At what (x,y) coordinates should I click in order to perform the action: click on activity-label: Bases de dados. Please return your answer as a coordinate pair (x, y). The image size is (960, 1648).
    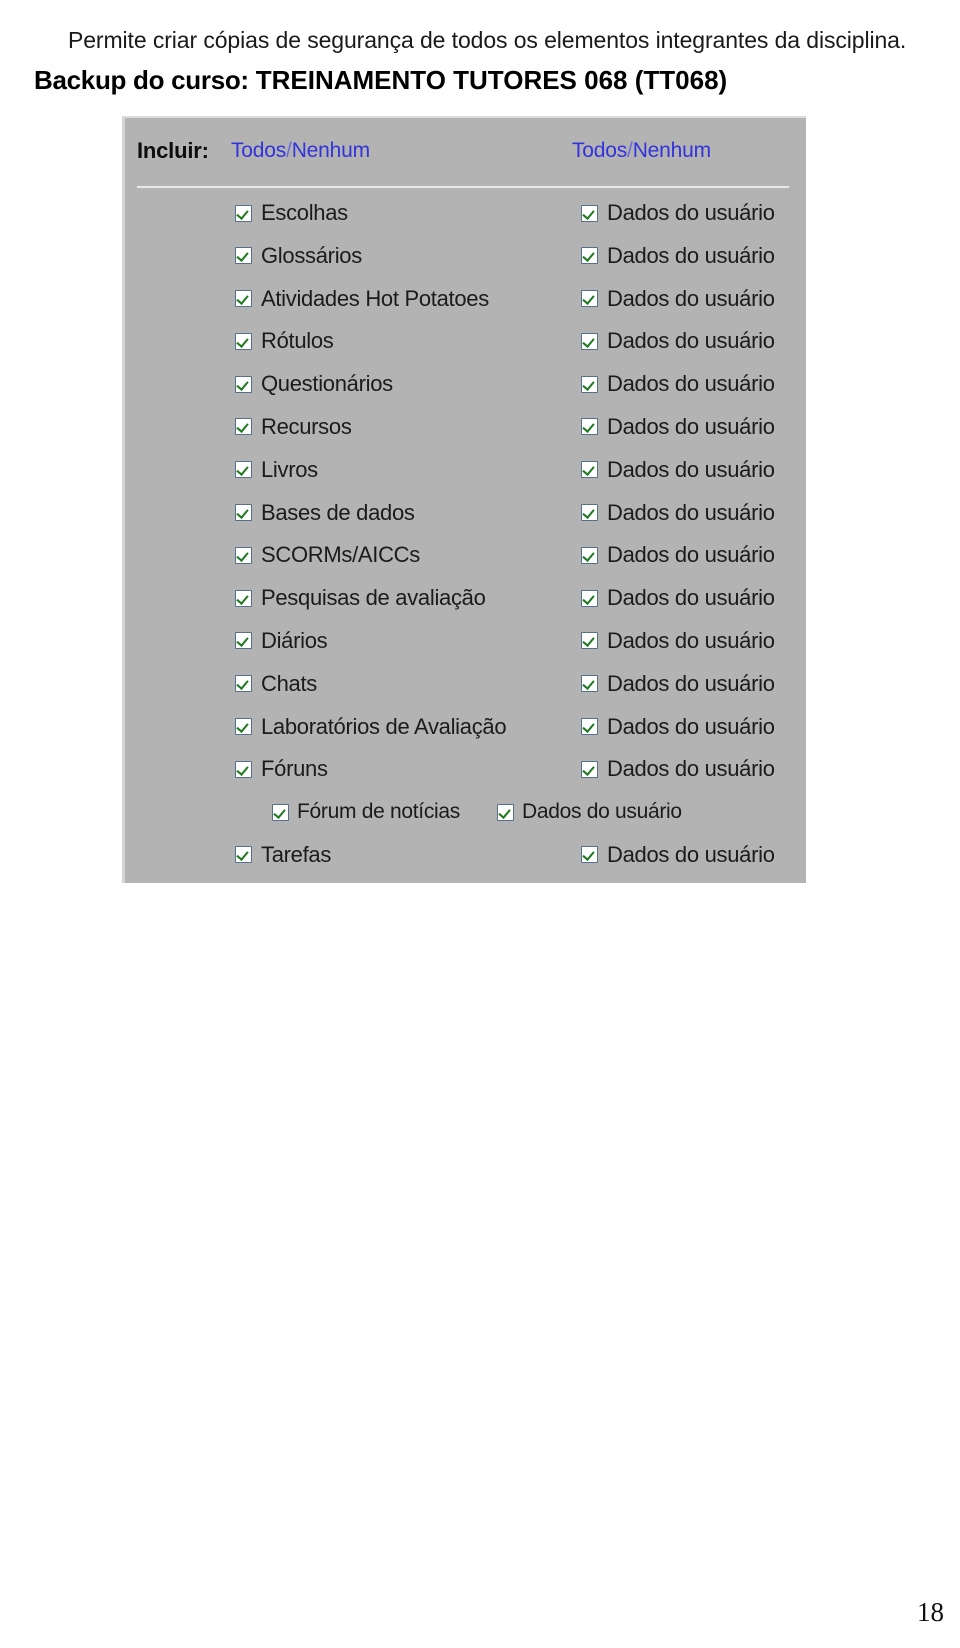
    Looking at the image, I should click on (338, 512).